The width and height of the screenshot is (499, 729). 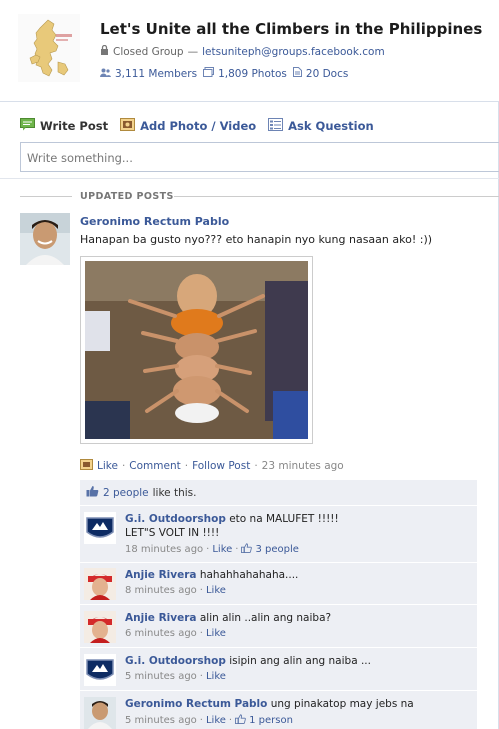 What do you see at coordinates (45, 239) in the screenshot?
I see `post-author-avatar` at bounding box center [45, 239].